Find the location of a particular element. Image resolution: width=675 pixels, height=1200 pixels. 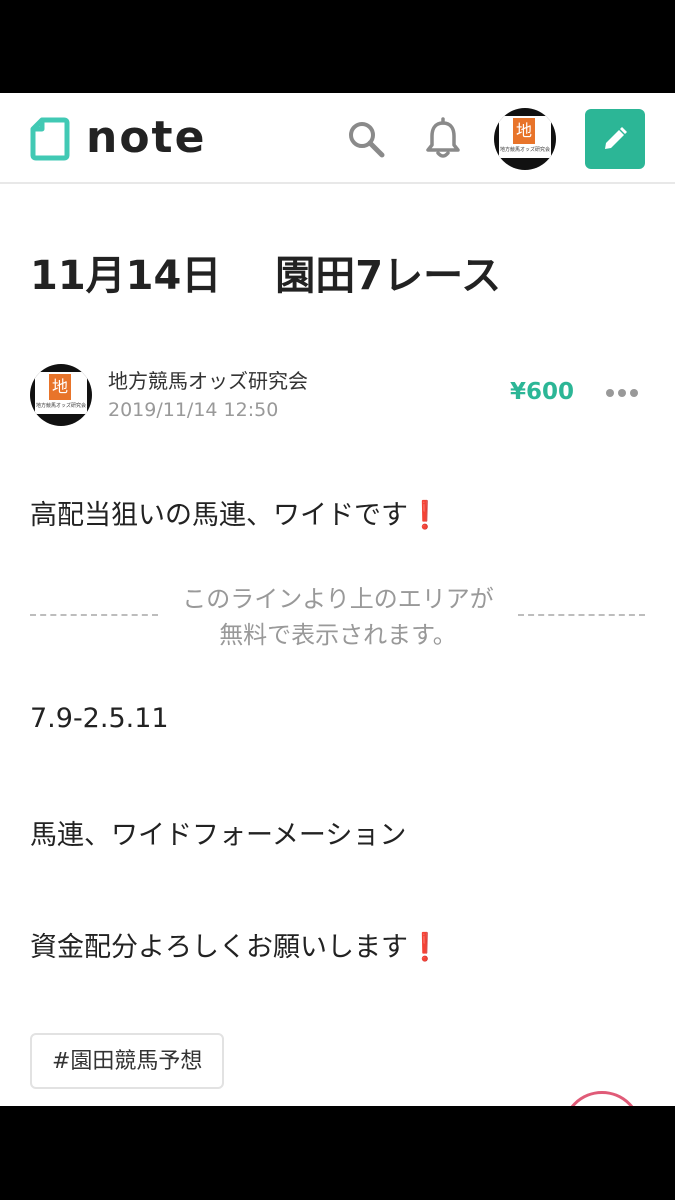

closing-text: 資金配分よろしくお願いします is located at coordinates (219, 947).